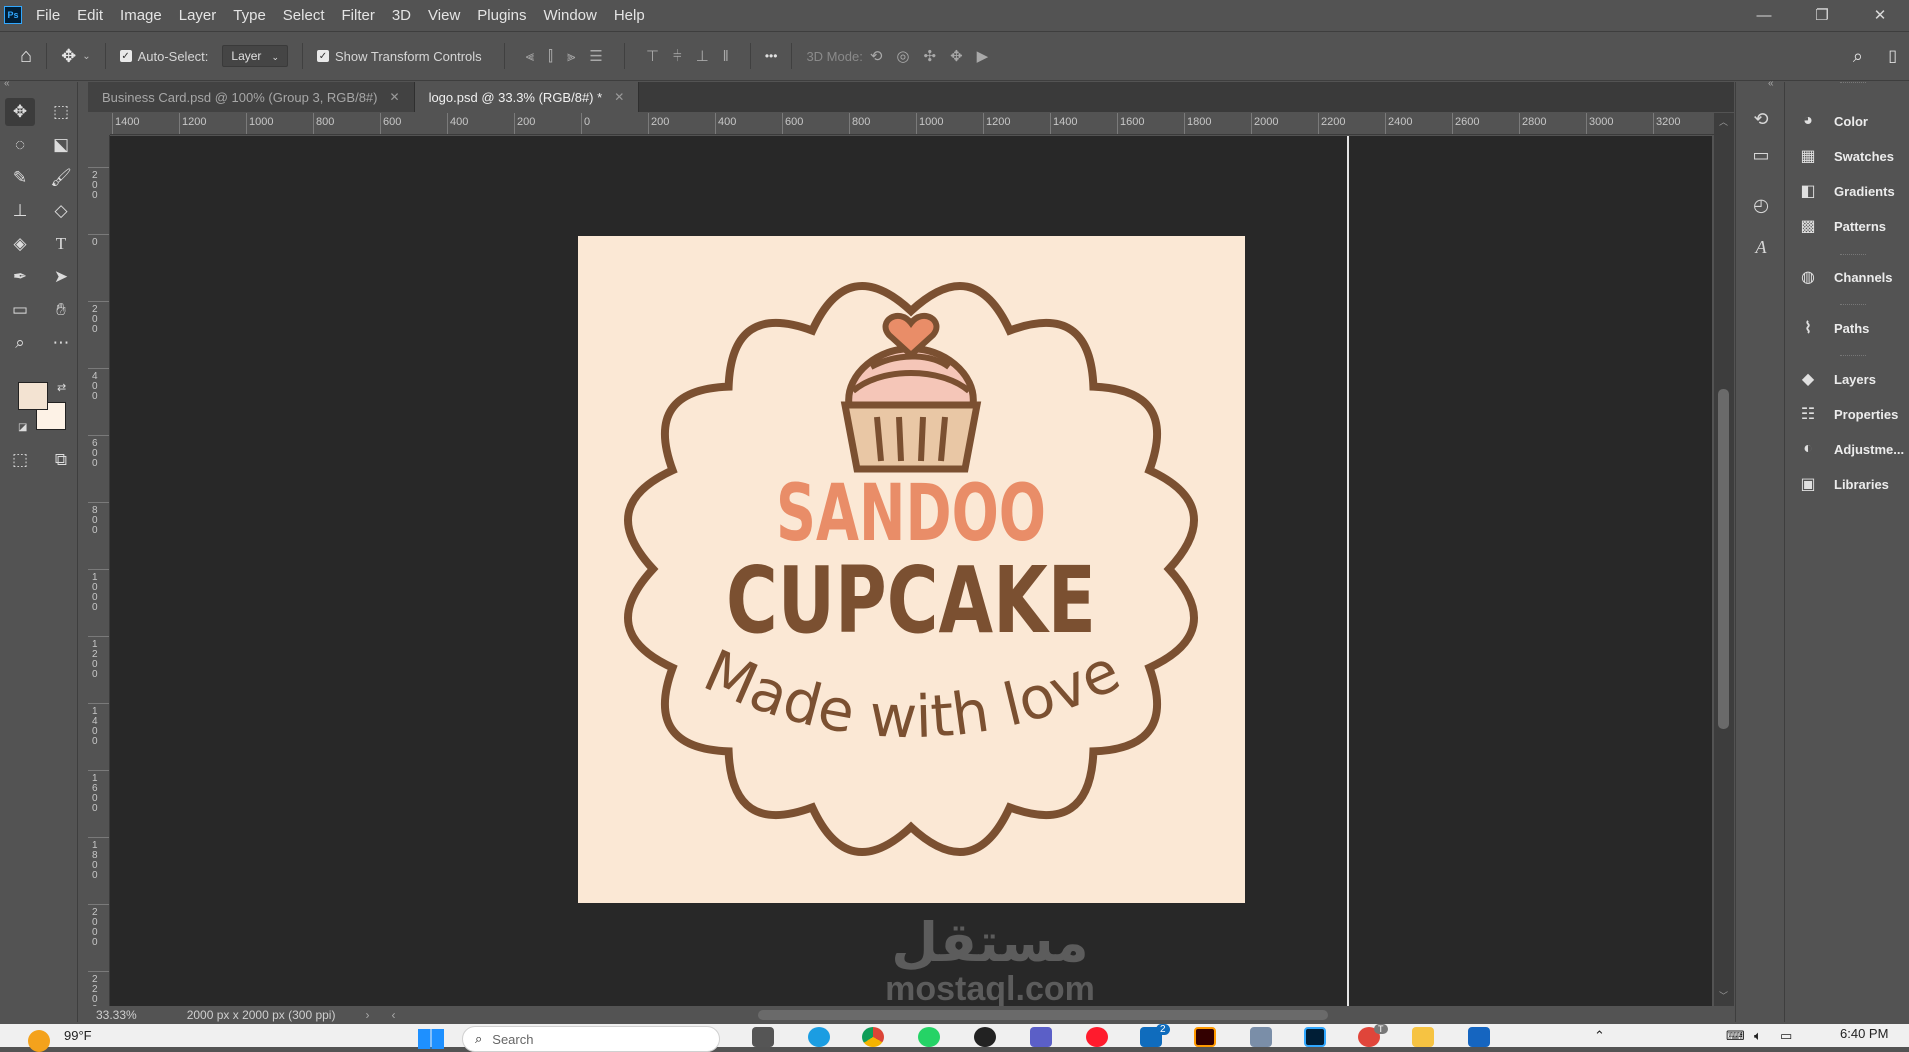  I want to click on weather-sun-icon, so click(39, 1041).